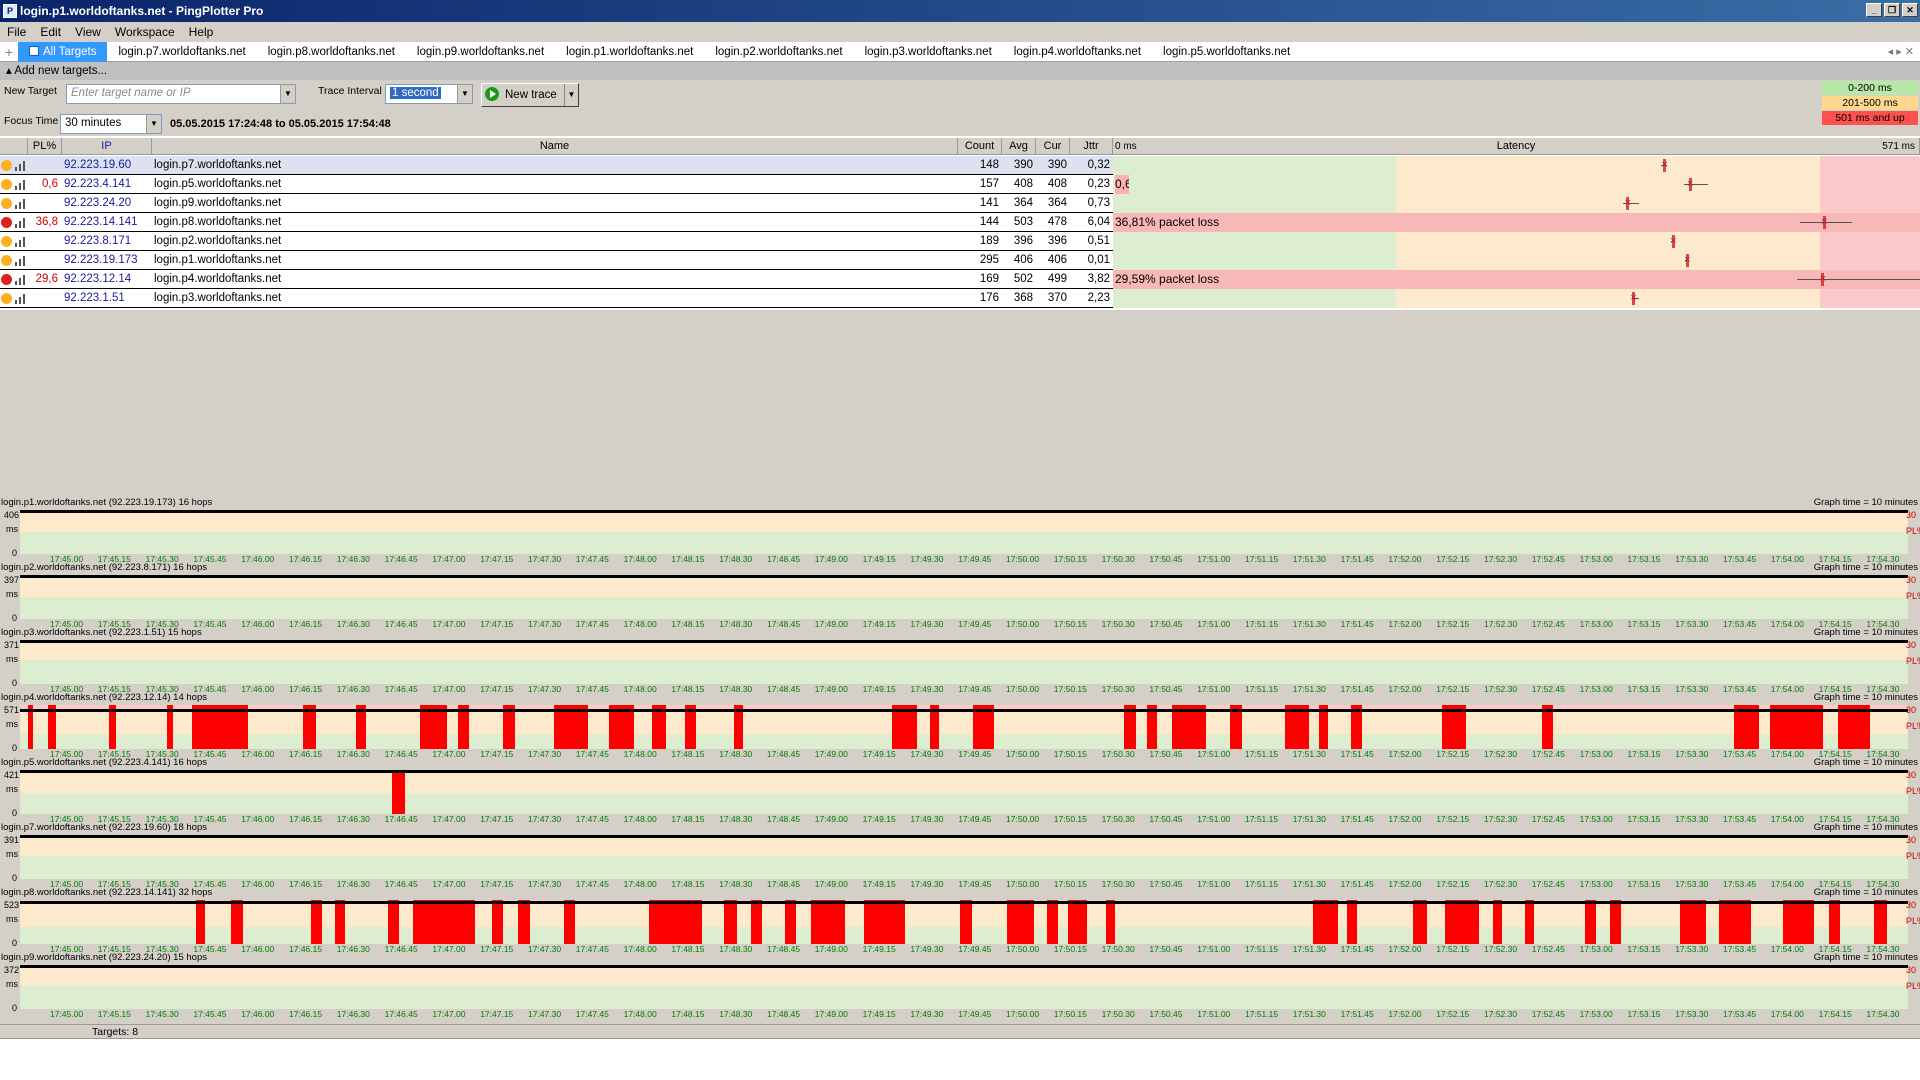 This screenshot has height=1080, width=1920. I want to click on restore-button: ❐, so click(1892, 10).